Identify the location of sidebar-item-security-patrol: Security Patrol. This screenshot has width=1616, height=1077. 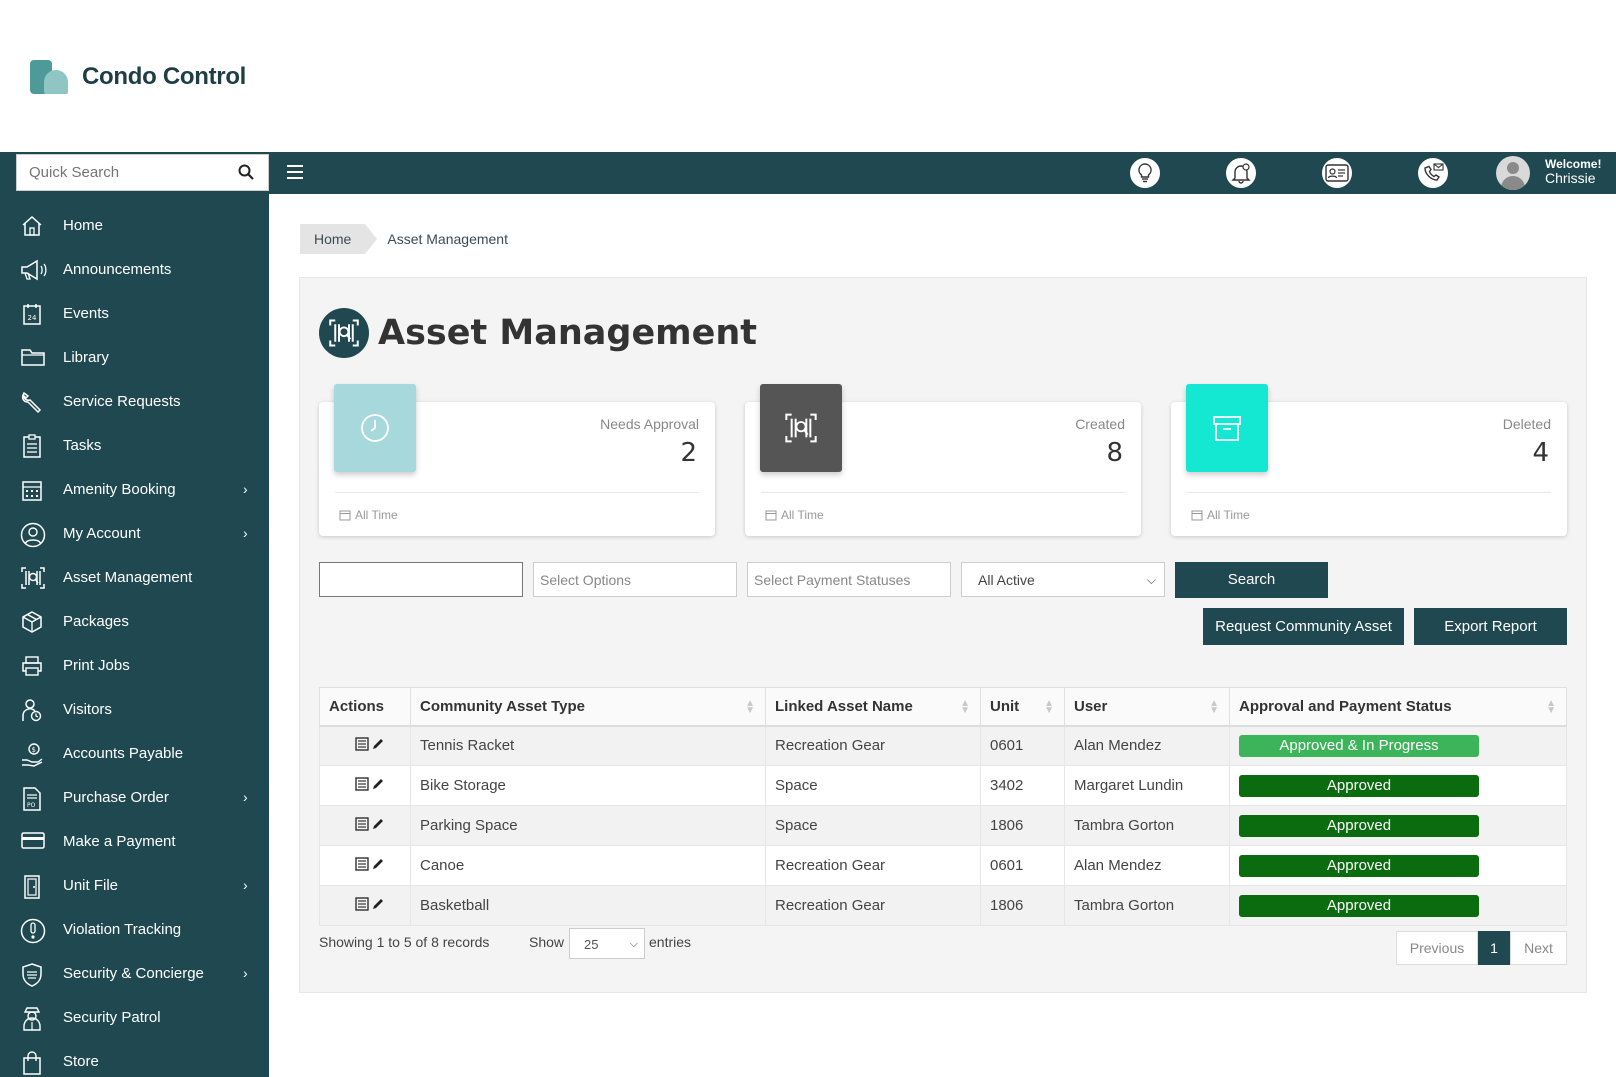
(134, 1018).